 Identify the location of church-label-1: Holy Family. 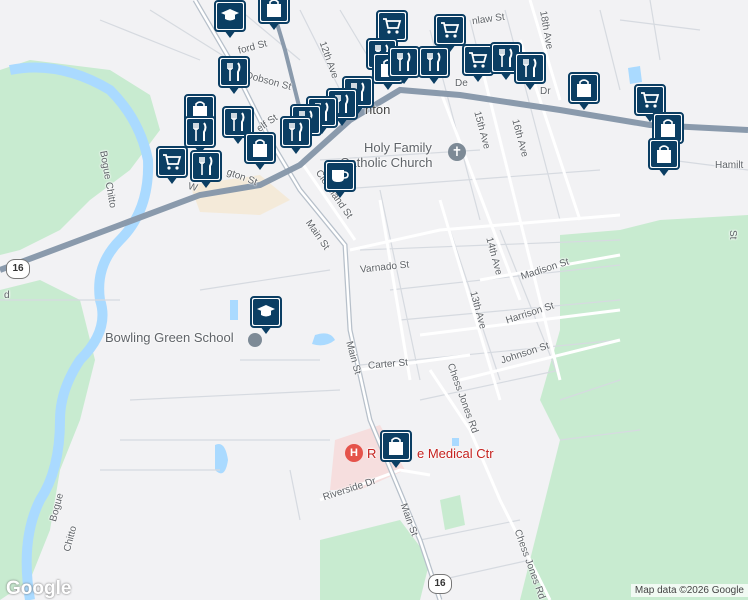
(398, 147).